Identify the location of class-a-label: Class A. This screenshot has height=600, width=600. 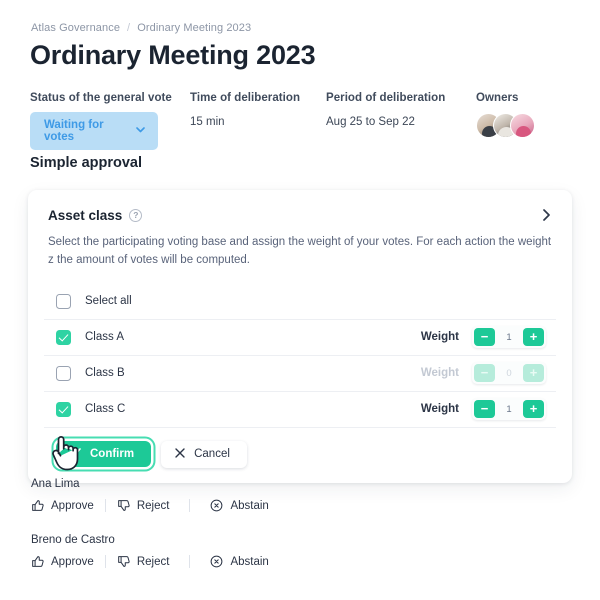
(104, 337).